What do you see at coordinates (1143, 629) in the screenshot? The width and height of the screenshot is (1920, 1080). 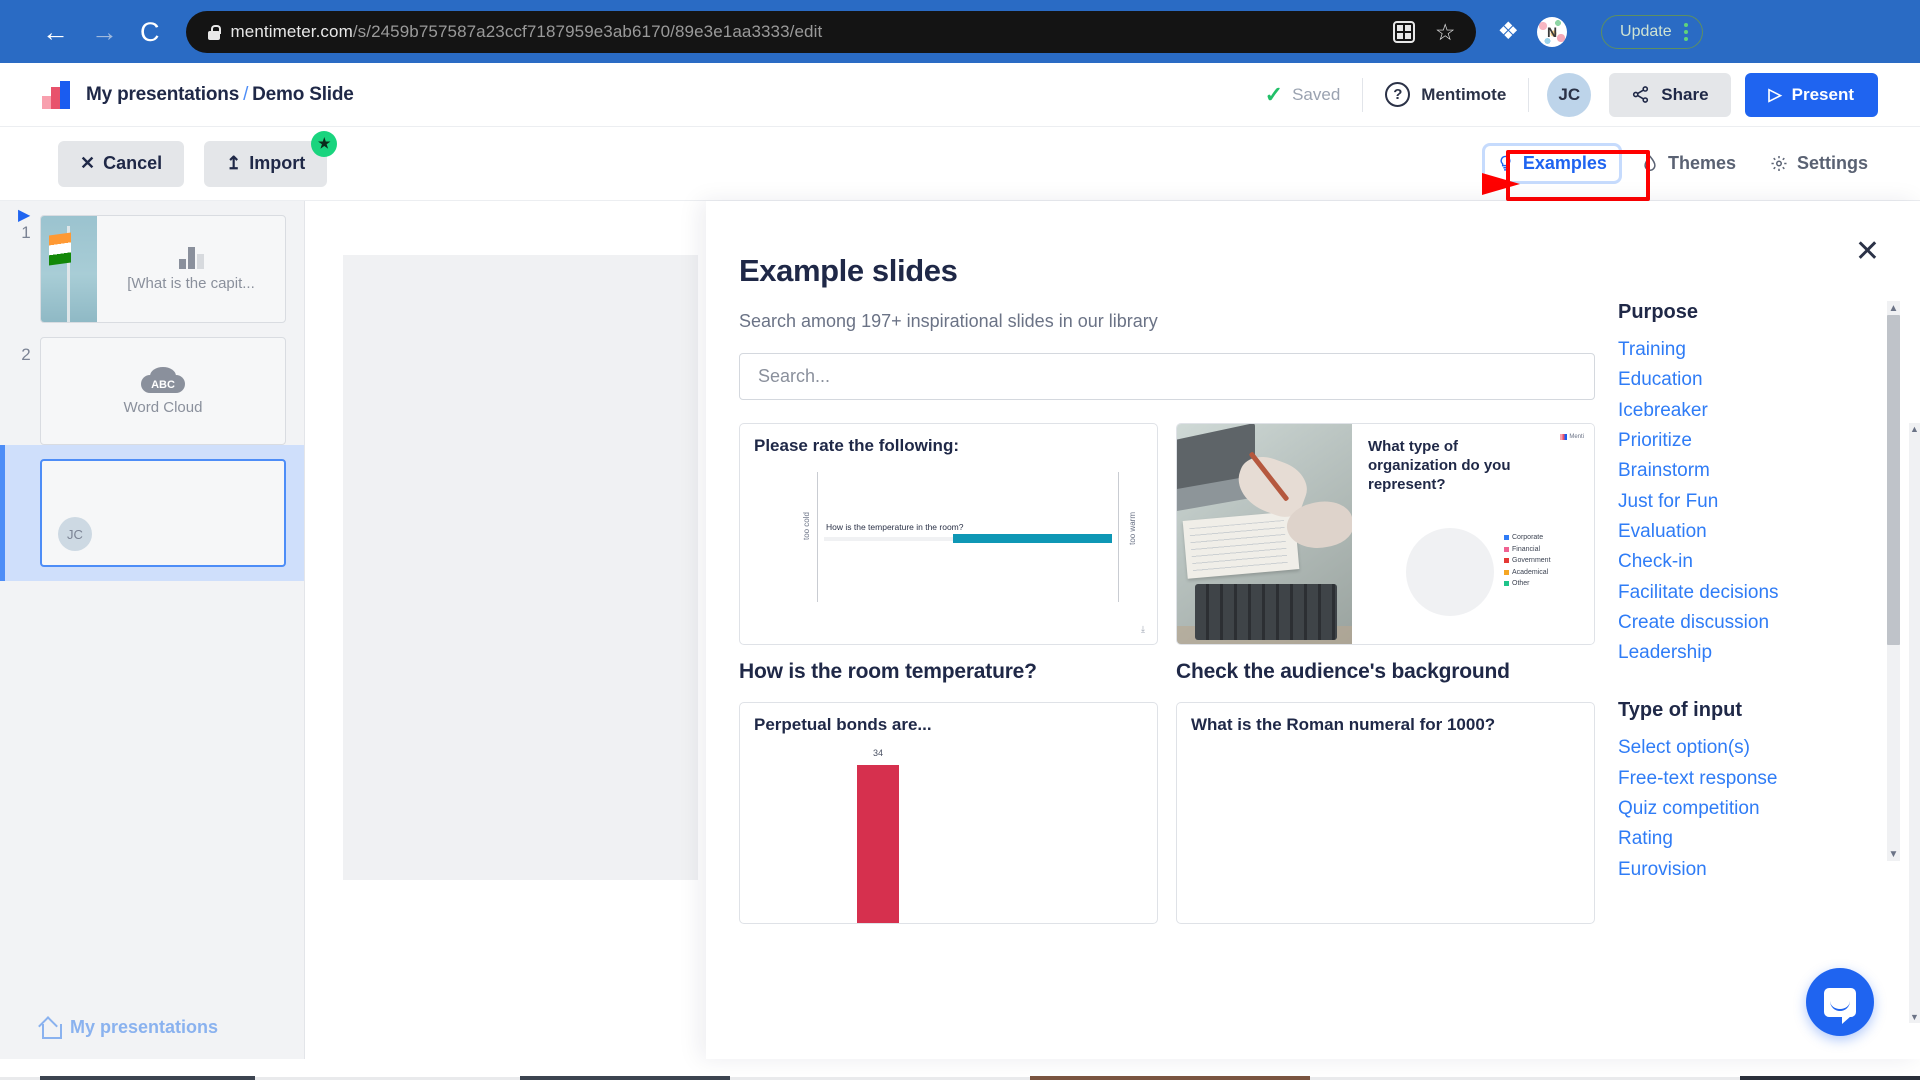 I see `download-icon: ⤓` at bounding box center [1143, 629].